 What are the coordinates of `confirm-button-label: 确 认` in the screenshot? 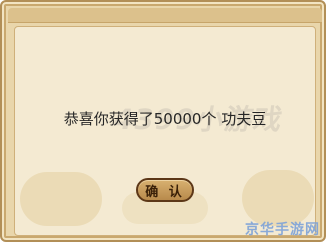 It's located at (165, 192).